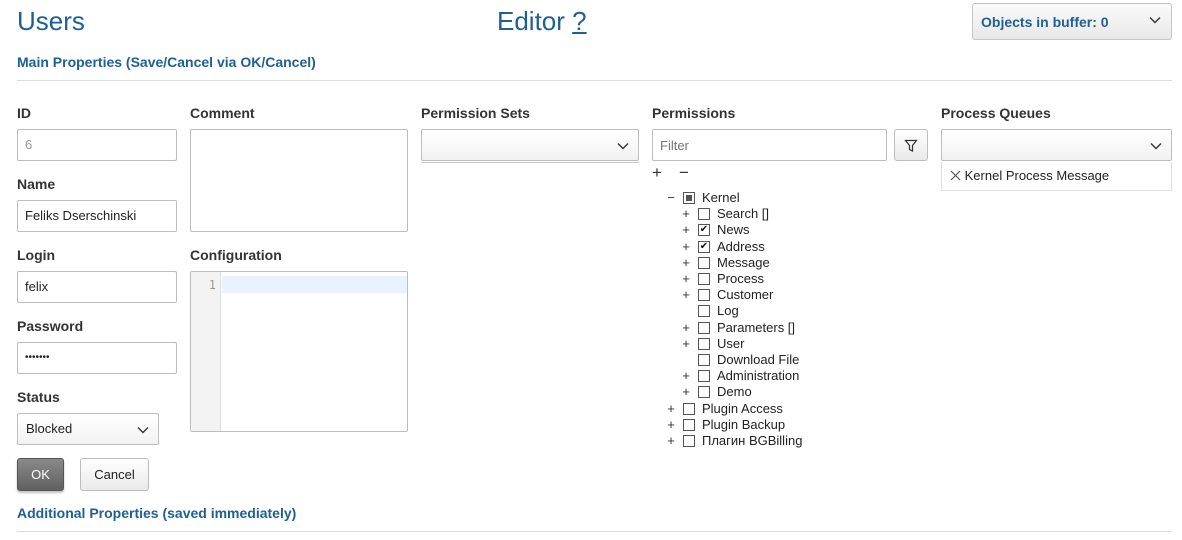 This screenshot has height=540, width=1182. Describe the element at coordinates (731, 343) in the screenshot. I see `tree-item-label: User` at that location.